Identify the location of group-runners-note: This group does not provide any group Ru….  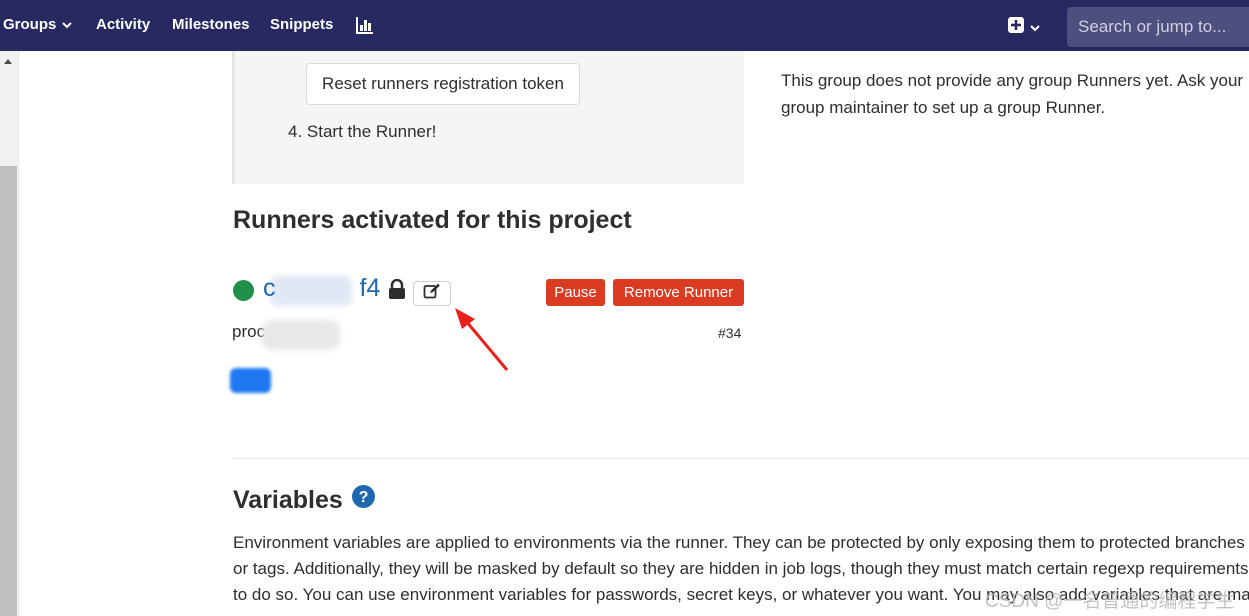
(1012, 94).